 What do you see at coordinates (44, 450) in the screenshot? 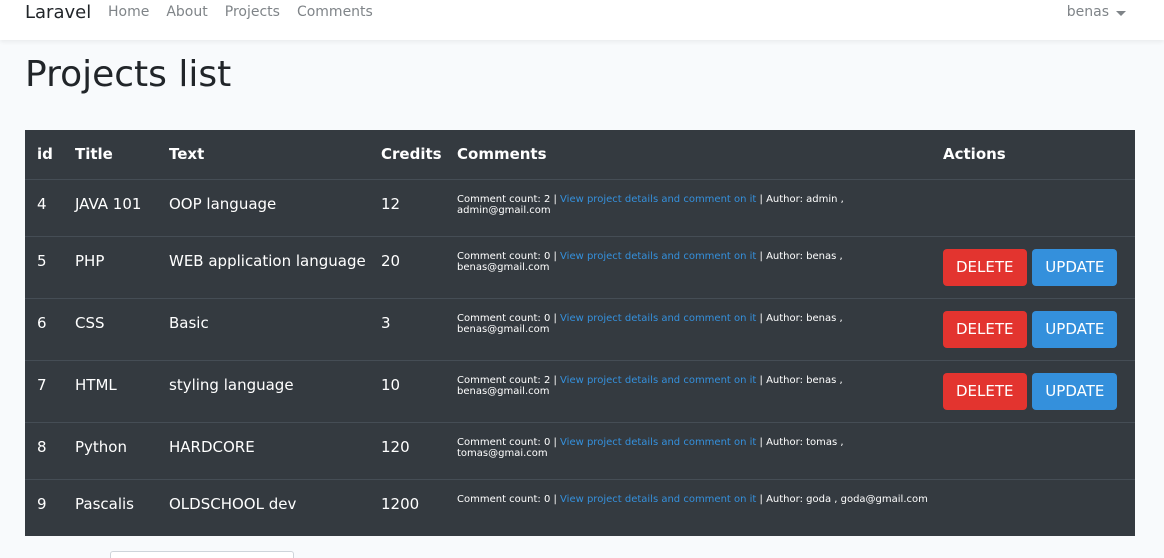
I see `cell-id: 8` at bounding box center [44, 450].